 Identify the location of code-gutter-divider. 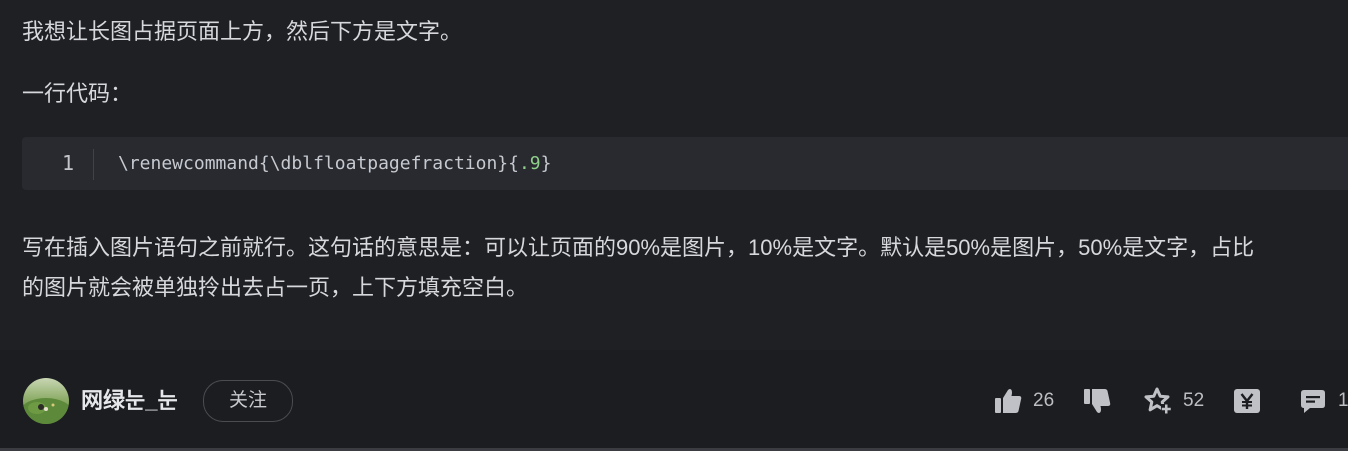
(93, 164).